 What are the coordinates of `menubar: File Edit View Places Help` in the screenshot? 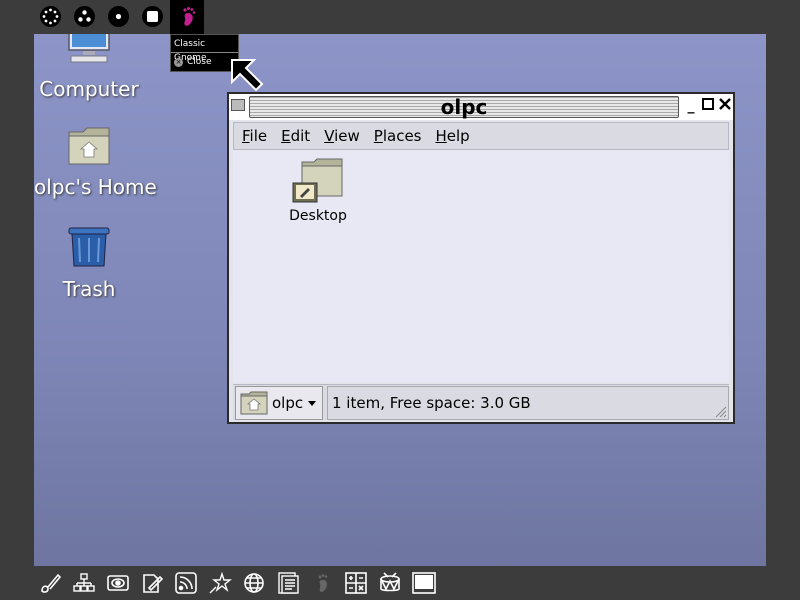 It's located at (481, 136).